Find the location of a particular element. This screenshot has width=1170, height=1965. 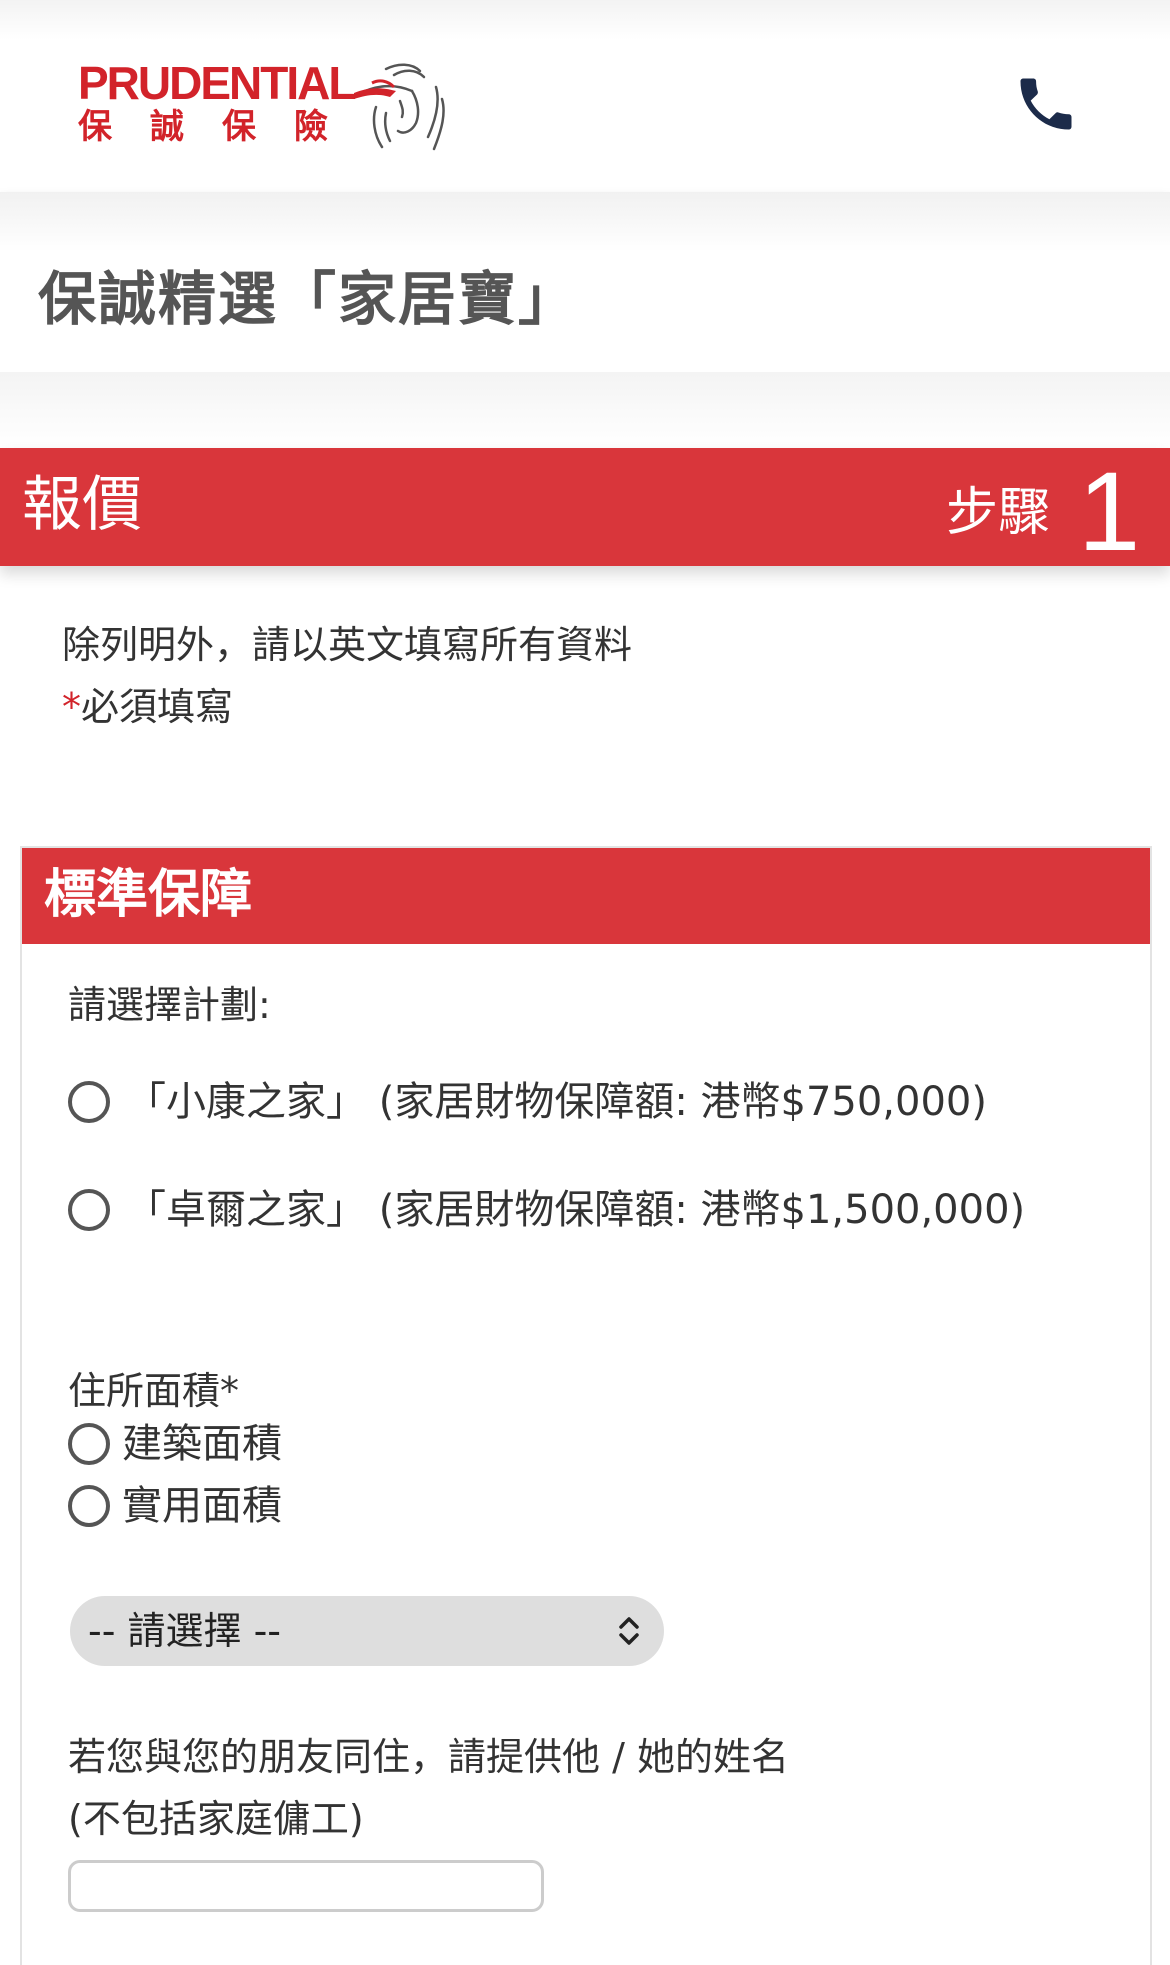

step-number: 1 is located at coordinates (1109, 511).